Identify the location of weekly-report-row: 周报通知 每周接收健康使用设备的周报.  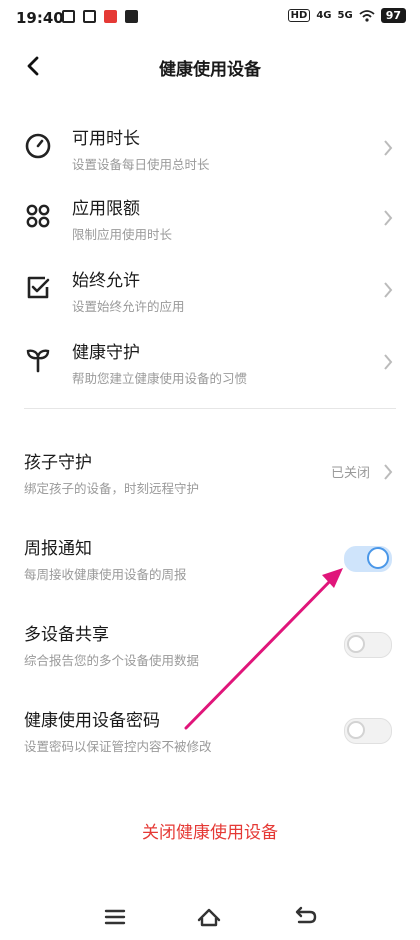
(210, 557).